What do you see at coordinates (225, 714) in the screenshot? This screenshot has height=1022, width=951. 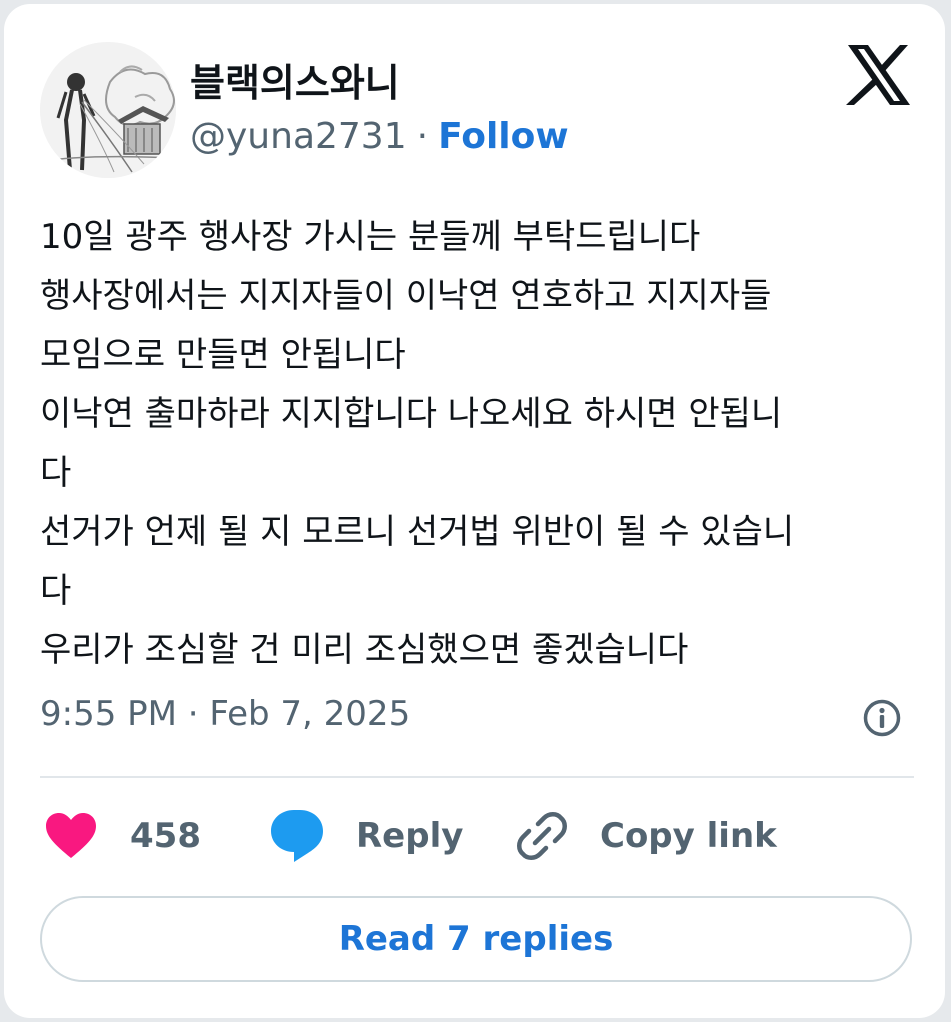 I see `timestamp: 9:55 PM · Feb 7, 2025` at bounding box center [225, 714].